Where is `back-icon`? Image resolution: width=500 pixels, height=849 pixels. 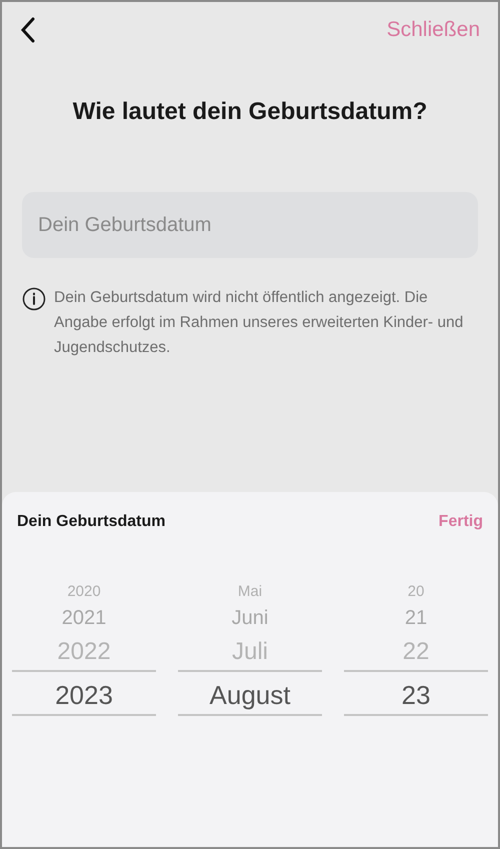 back-icon is located at coordinates (28, 30).